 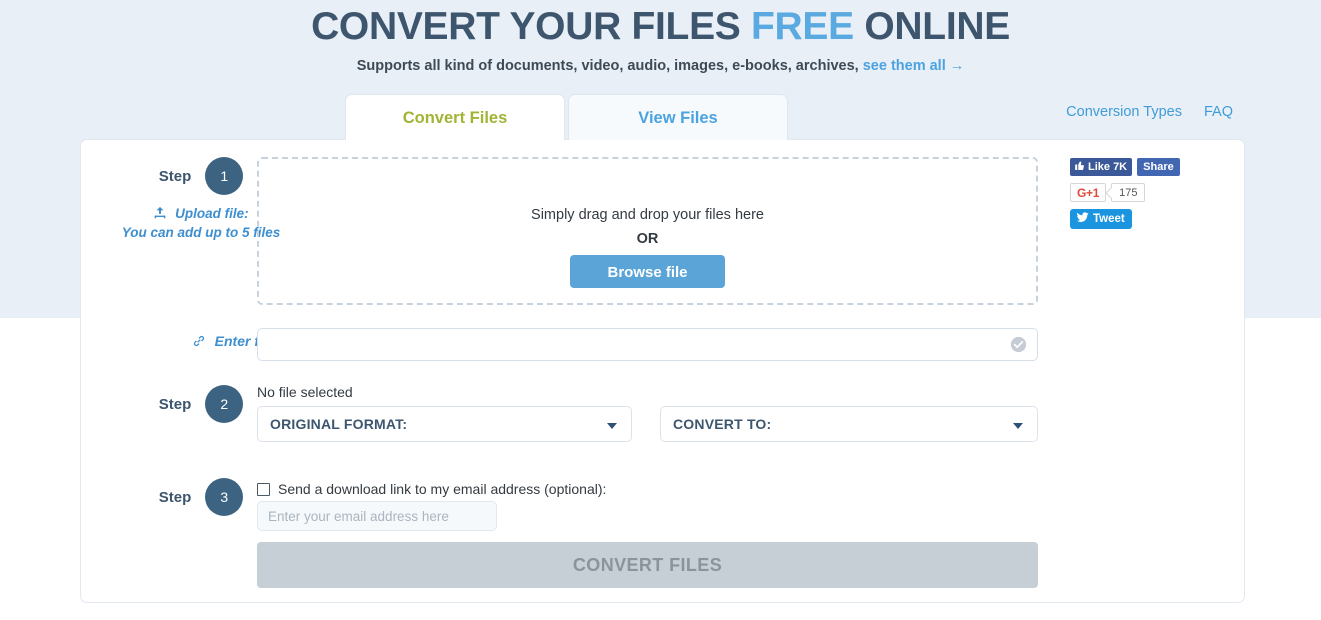 What do you see at coordinates (224, 497) in the screenshot?
I see `step-3-circle: 3` at bounding box center [224, 497].